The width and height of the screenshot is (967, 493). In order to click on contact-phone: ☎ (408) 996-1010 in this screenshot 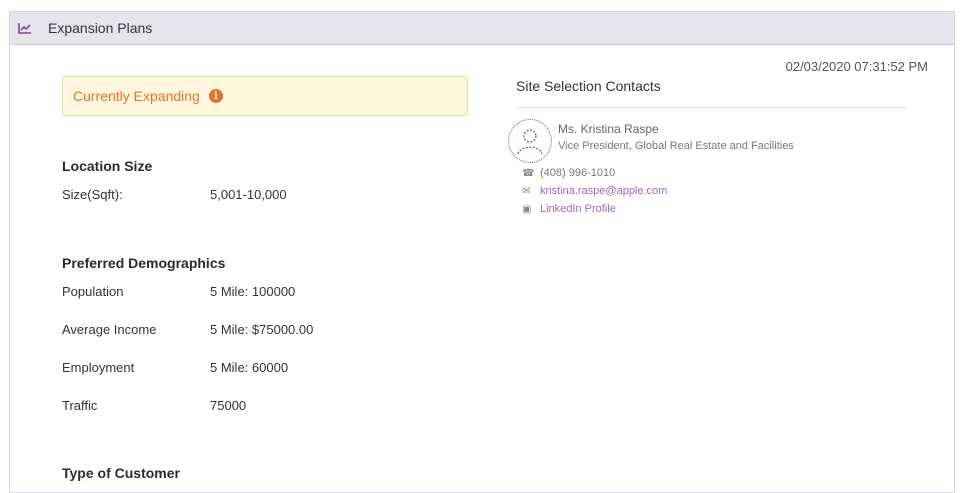, I will do `click(568, 173)`.